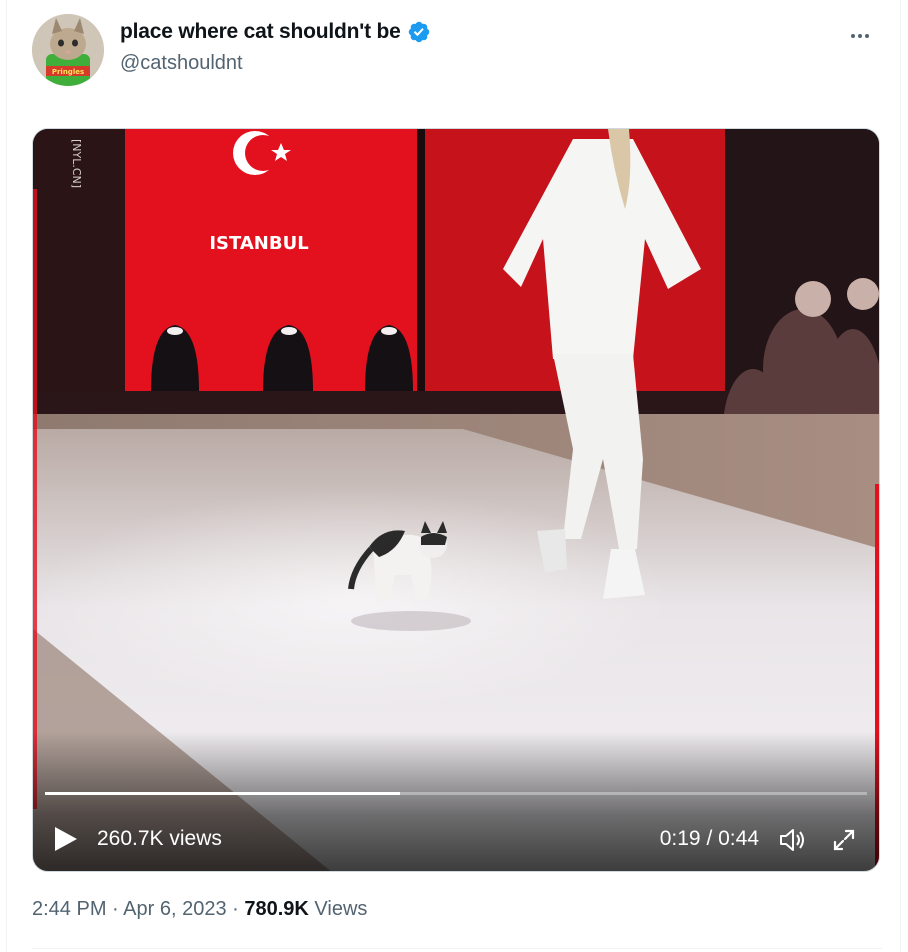 The width and height of the screenshot is (908, 952). I want to click on video-controls: 260.7K views 0:19 / 0:44, so click(456, 839).